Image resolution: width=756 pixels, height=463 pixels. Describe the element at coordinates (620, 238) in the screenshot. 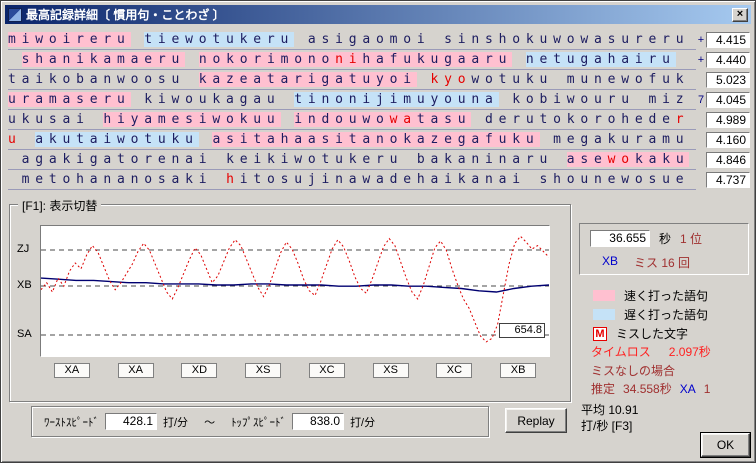

I see `total-time-box: 36.655` at that location.